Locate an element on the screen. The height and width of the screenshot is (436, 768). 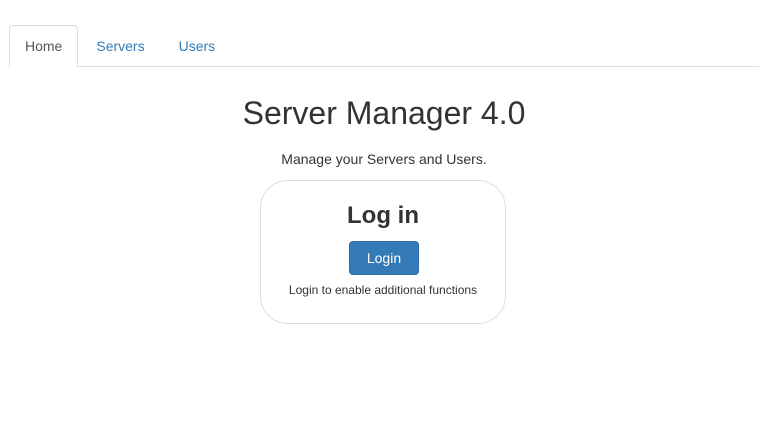
tab-home: Home is located at coordinates (44, 46).